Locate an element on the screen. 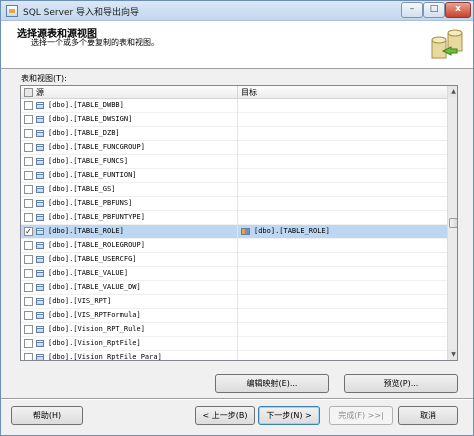 The image size is (474, 436). title-bar: SQL Server 导入和导出向导 – □ x is located at coordinates (237, 11).